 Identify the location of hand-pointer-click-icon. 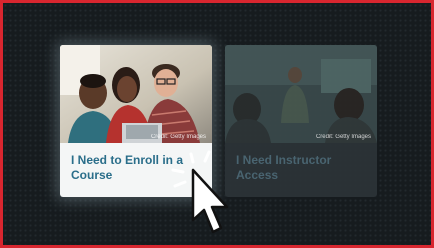
(203, 195).